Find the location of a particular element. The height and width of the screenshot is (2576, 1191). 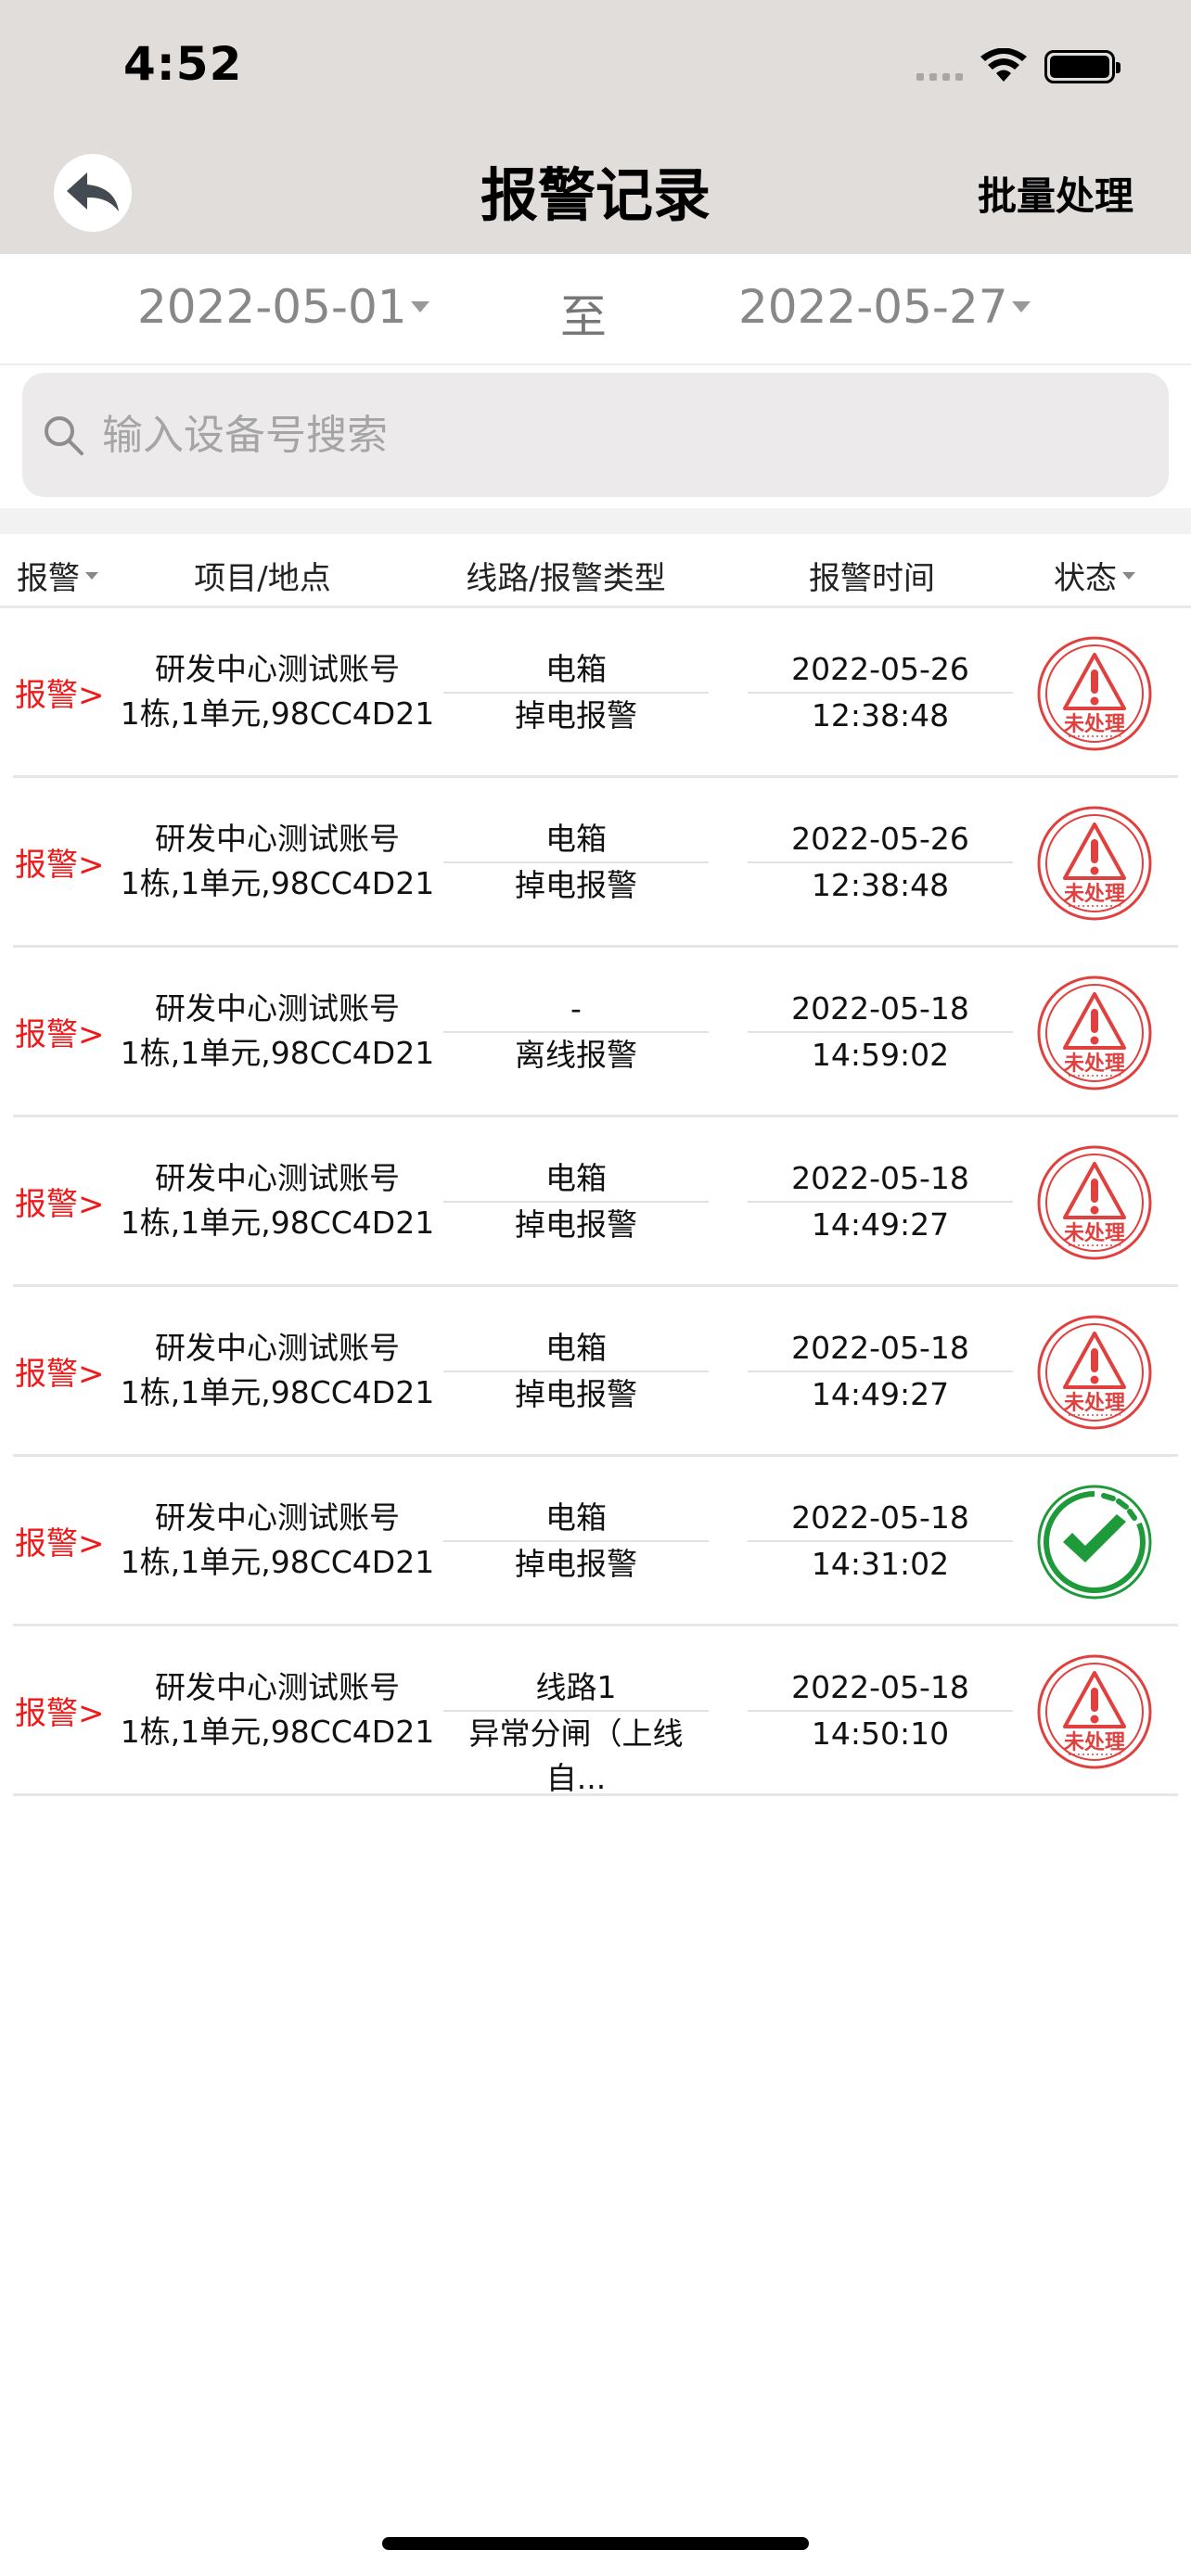

status-icons is located at coordinates (1018, 66).